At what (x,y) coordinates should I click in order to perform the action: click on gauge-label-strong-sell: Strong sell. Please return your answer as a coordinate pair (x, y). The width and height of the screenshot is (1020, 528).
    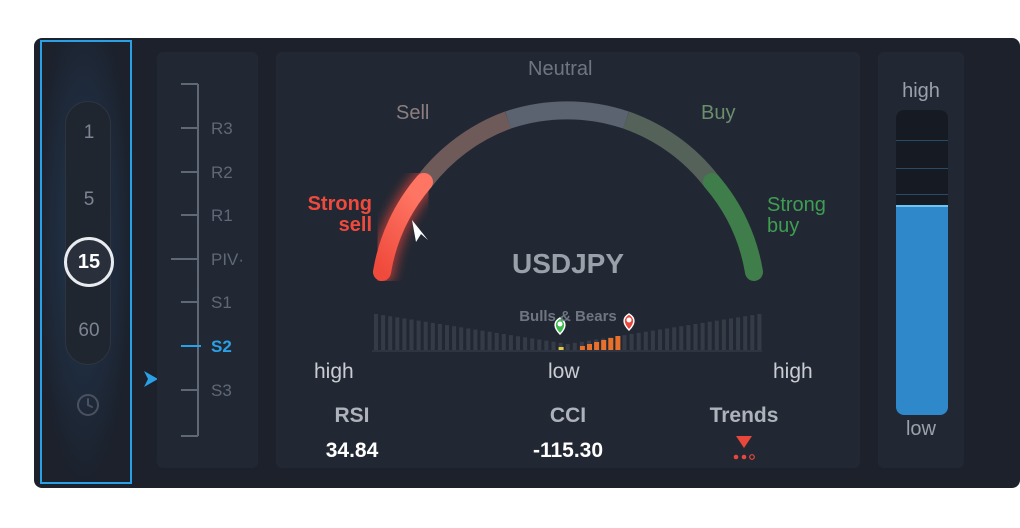
    Looking at the image, I should click on (333, 215).